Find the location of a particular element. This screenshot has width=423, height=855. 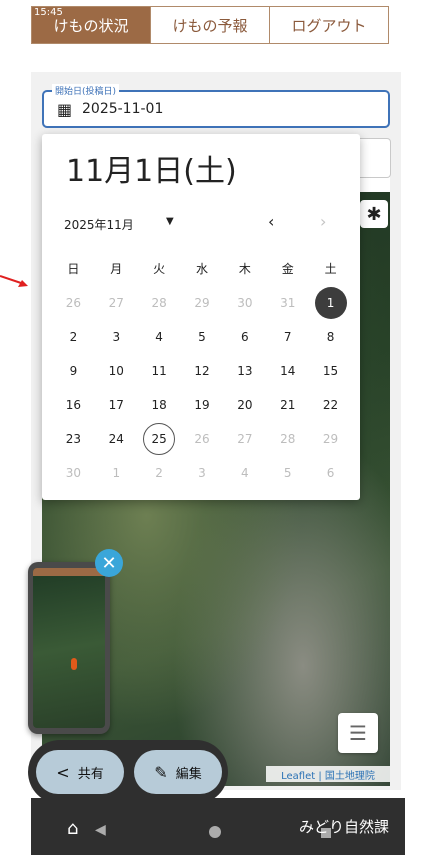

day-cell: 13 is located at coordinates (244, 371).